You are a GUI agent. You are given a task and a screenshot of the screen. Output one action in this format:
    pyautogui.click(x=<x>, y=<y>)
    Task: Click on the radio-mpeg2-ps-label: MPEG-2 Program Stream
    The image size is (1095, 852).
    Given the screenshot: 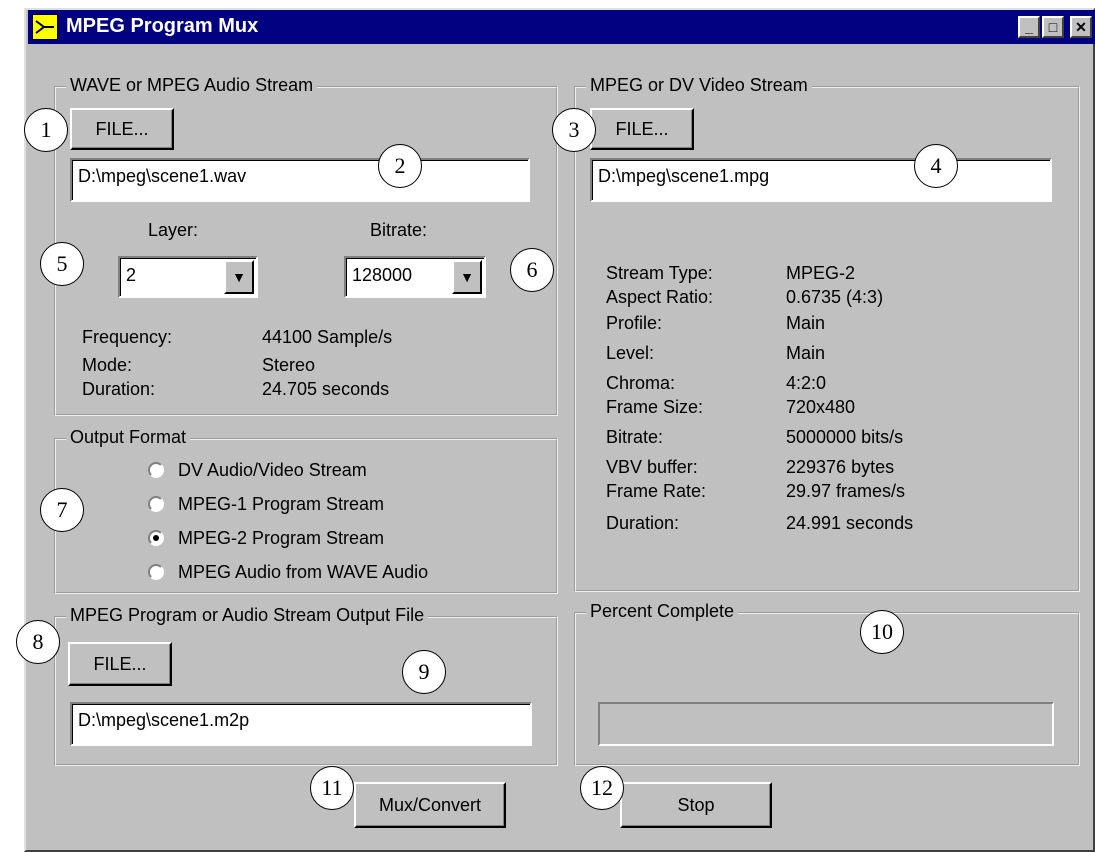 What is the action you would take?
    pyautogui.click(x=281, y=538)
    